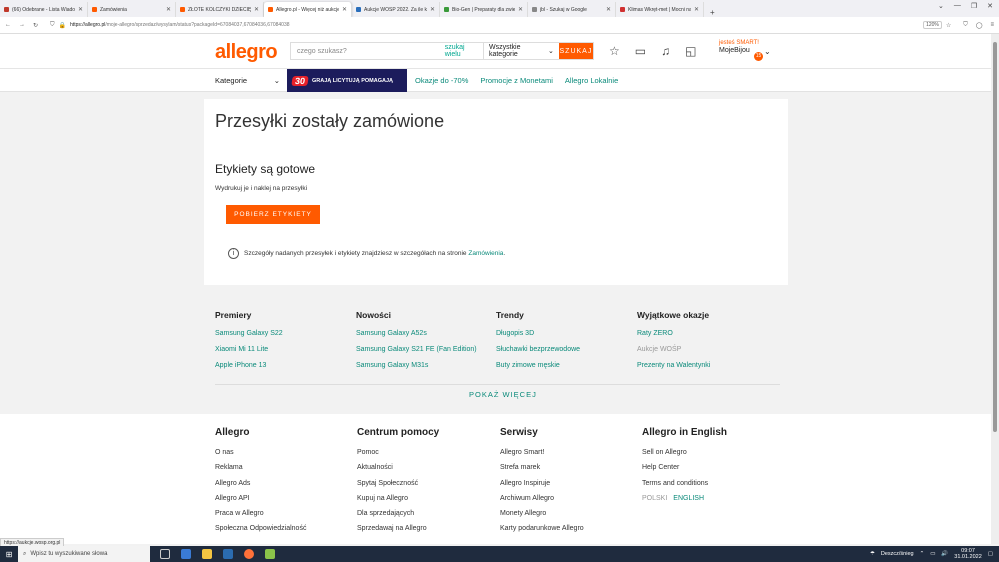  Describe the element at coordinates (712, 452) in the screenshot. I see `footer-link: Sell on Allegro` at that location.